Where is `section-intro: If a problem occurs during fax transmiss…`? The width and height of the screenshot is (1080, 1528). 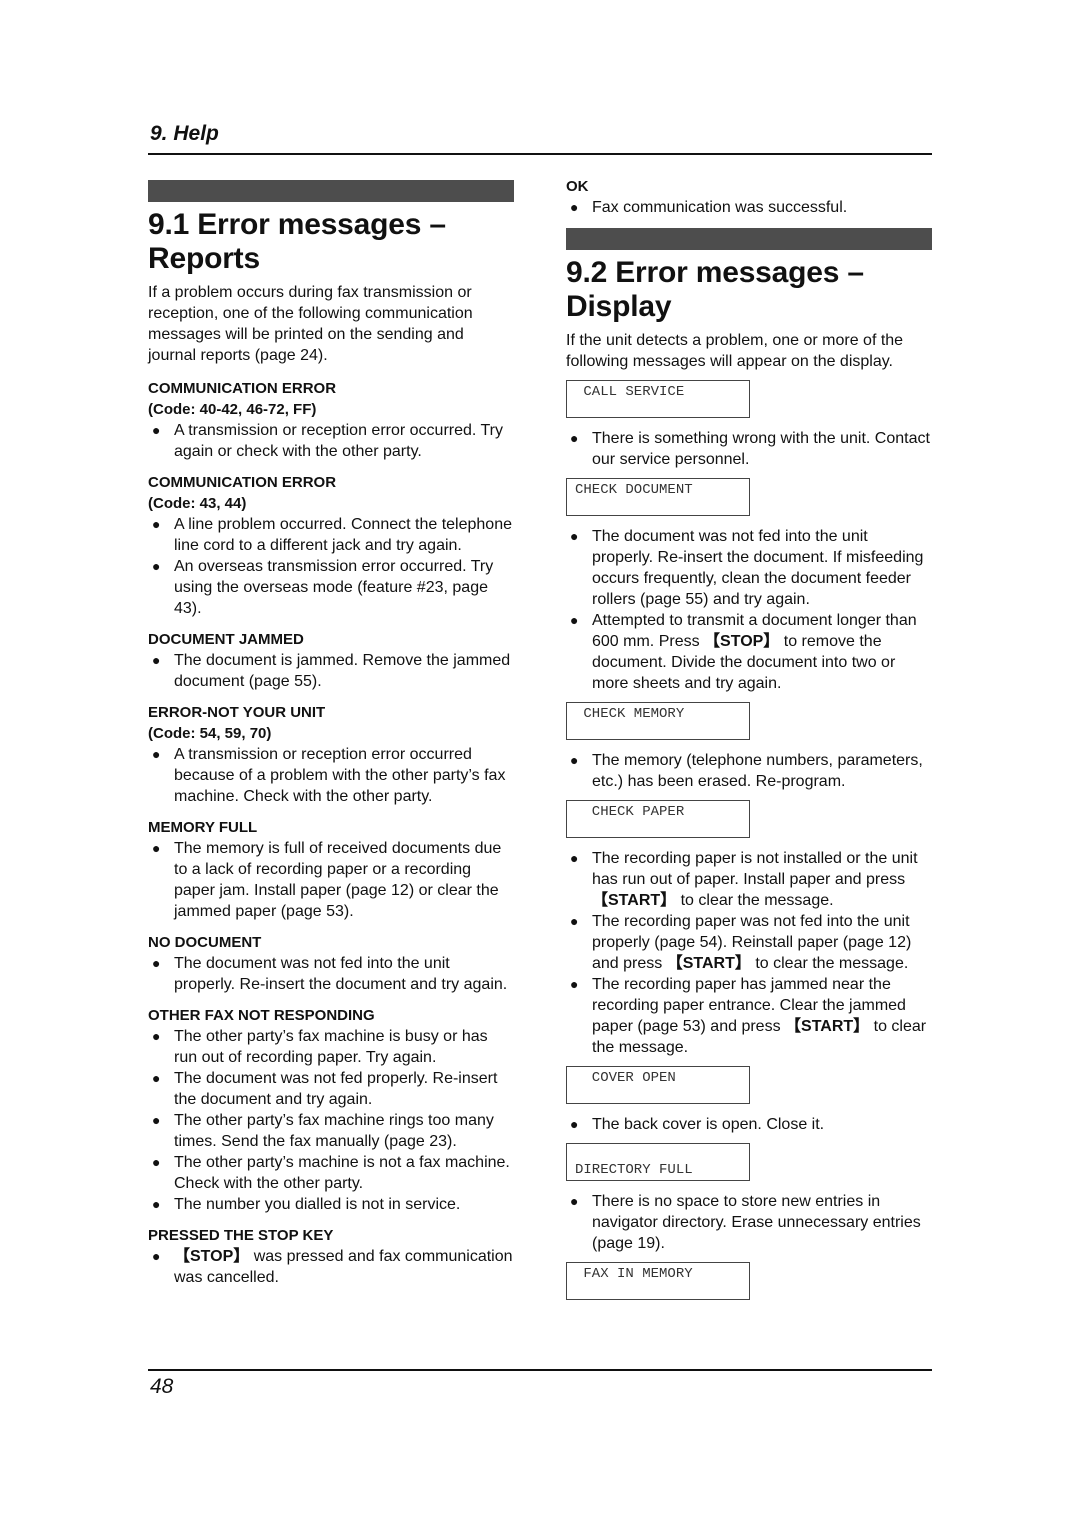 section-intro: If a problem occurs during fax transmiss… is located at coordinates (310, 324).